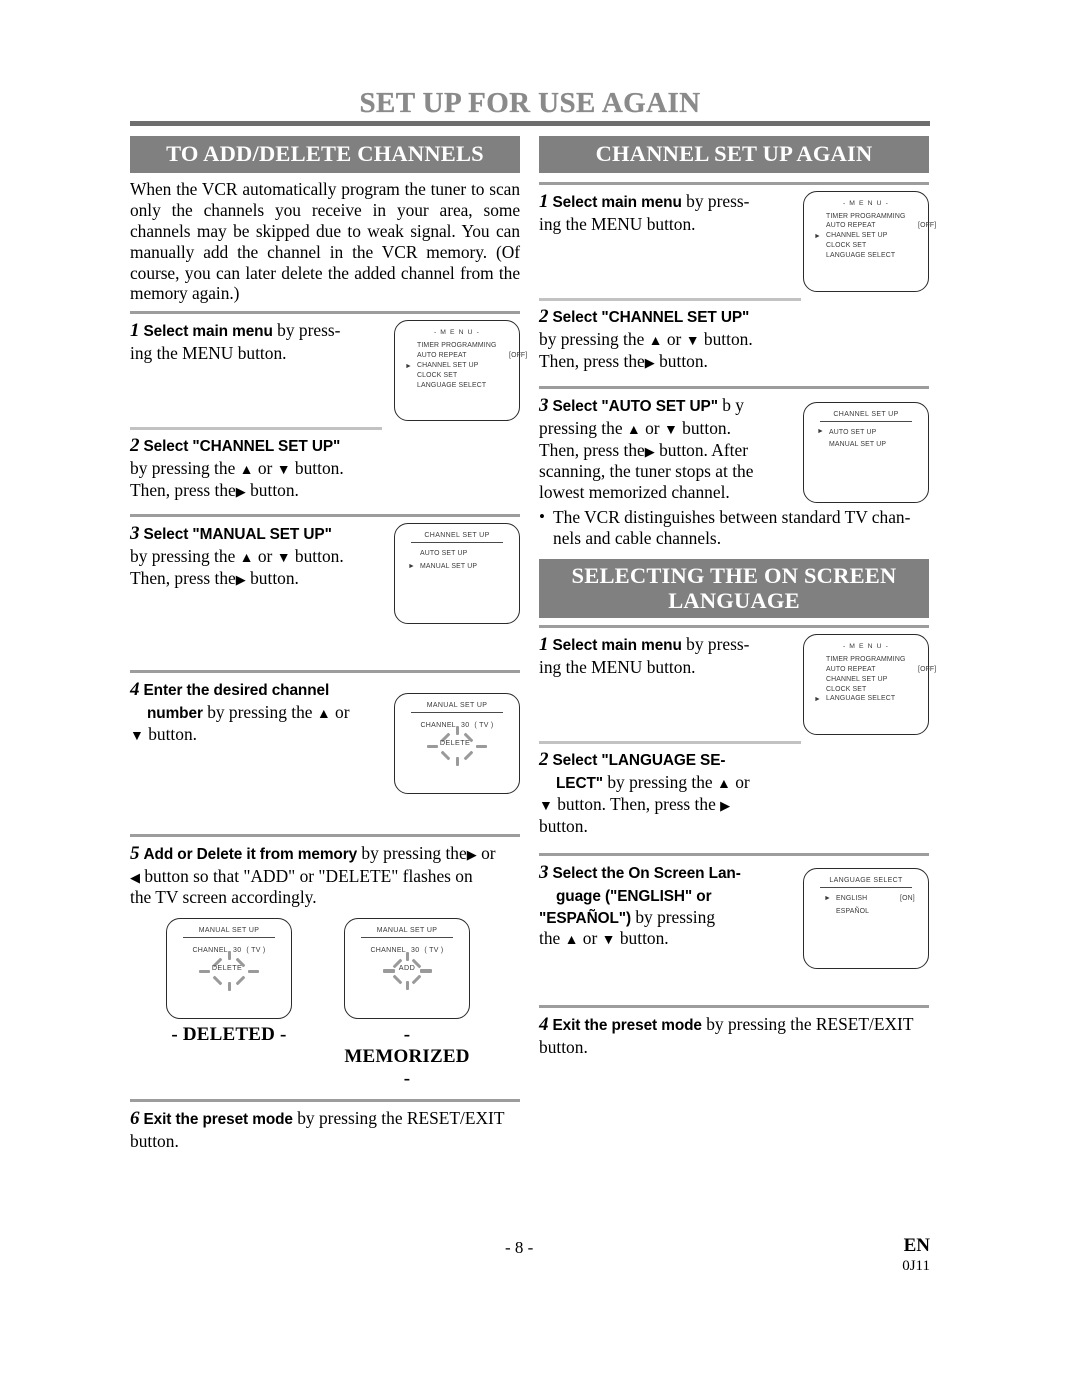 The width and height of the screenshot is (1080, 1397). I want to click on osd-item-value: [ON], so click(907, 899).